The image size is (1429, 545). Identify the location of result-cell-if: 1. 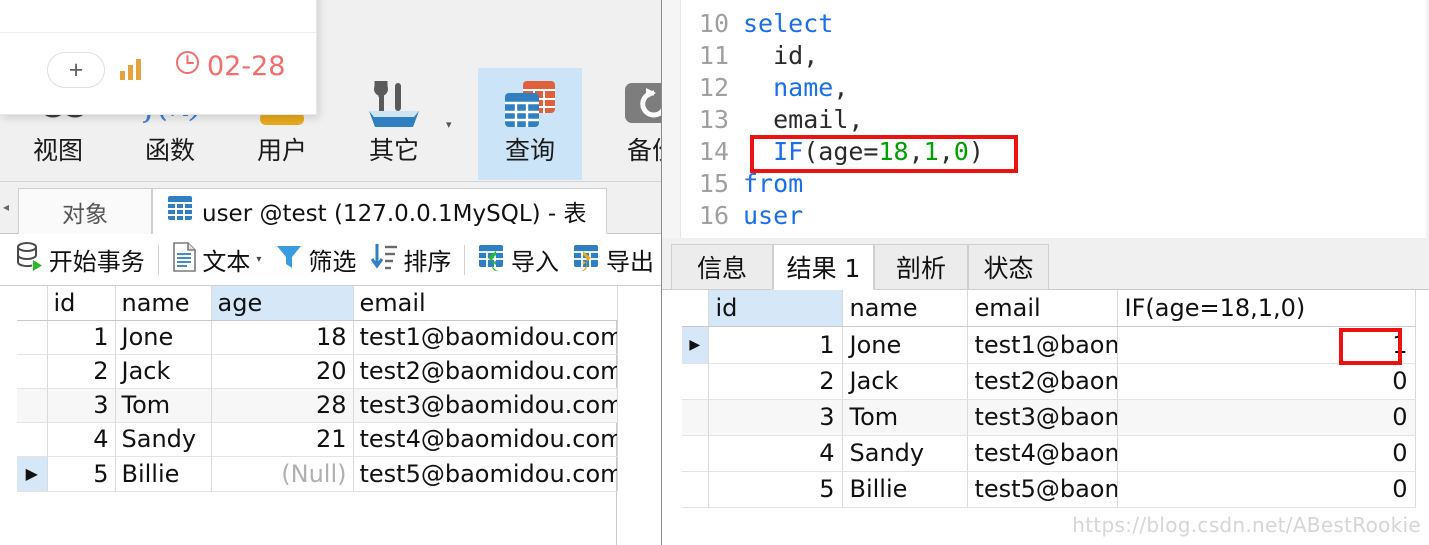
(1266, 345).